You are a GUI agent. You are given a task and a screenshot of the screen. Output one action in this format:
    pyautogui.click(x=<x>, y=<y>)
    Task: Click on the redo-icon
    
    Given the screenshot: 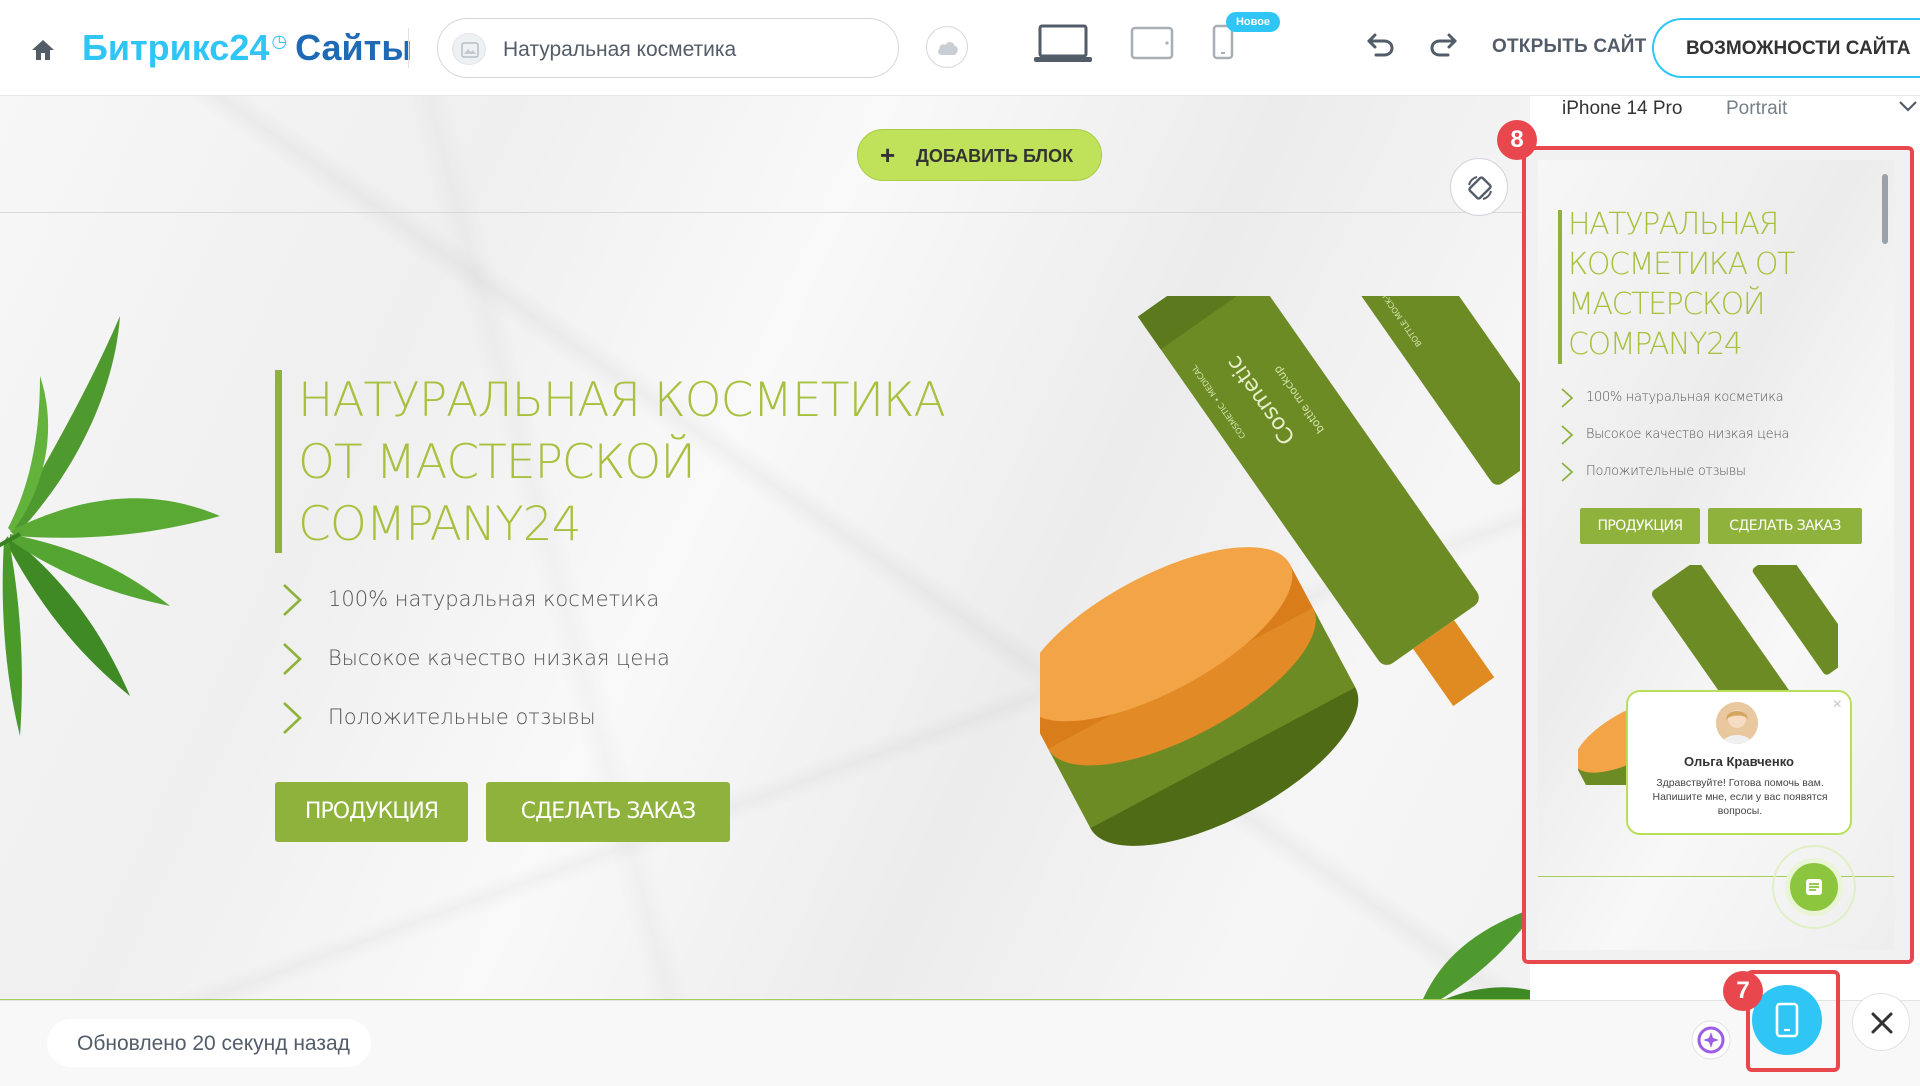 What is the action you would take?
    pyautogui.click(x=1443, y=45)
    